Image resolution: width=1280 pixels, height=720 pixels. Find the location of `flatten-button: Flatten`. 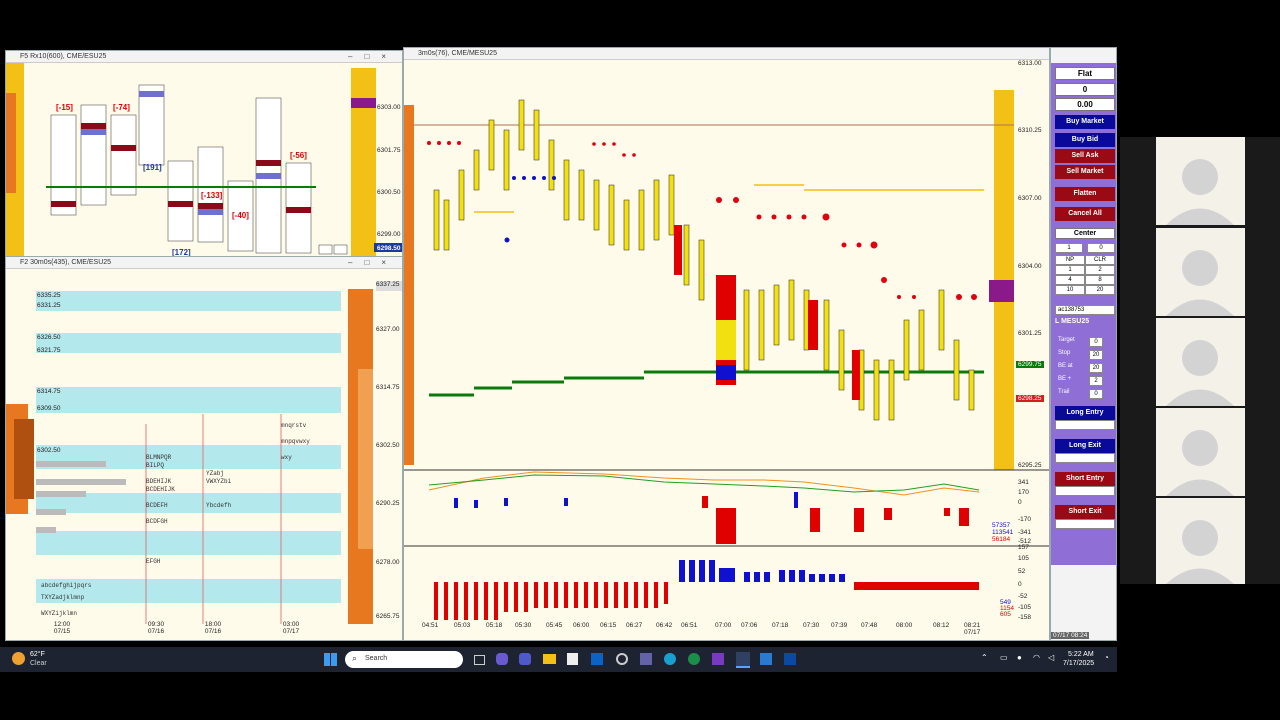

flatten-button: Flatten is located at coordinates (1085, 194).